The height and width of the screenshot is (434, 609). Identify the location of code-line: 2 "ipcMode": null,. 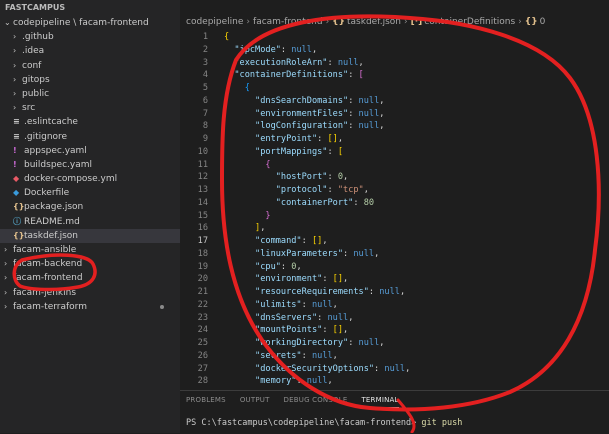
(394, 50).